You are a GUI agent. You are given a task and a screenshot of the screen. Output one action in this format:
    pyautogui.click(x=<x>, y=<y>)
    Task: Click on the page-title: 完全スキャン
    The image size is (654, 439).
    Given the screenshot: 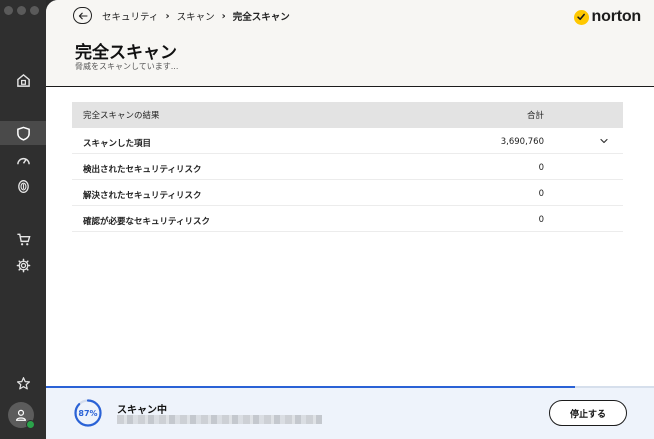 What is the action you would take?
    pyautogui.click(x=126, y=53)
    